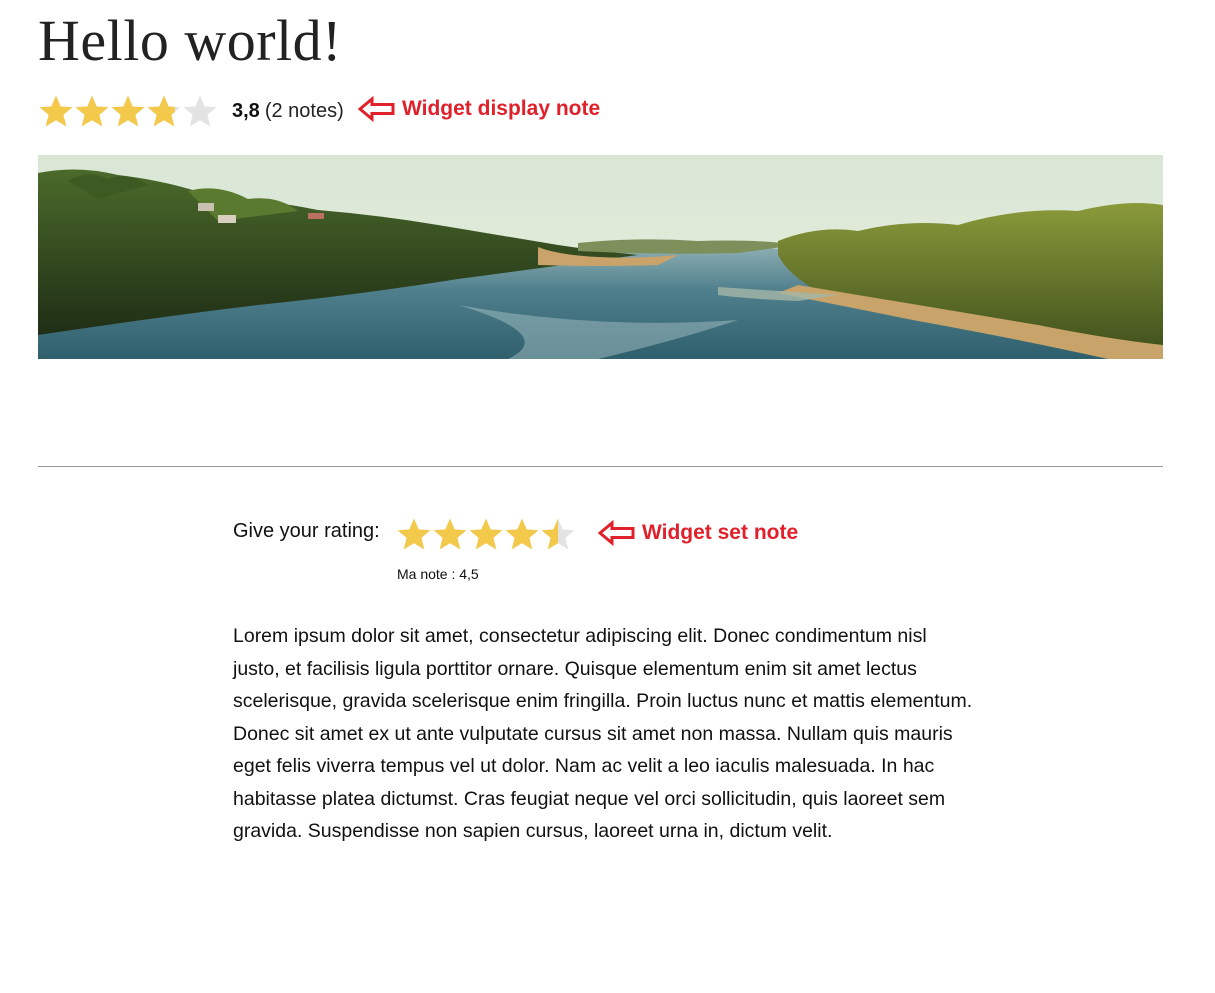 The width and height of the screenshot is (1215, 993). I want to click on input-star-2-icon, so click(450, 534).